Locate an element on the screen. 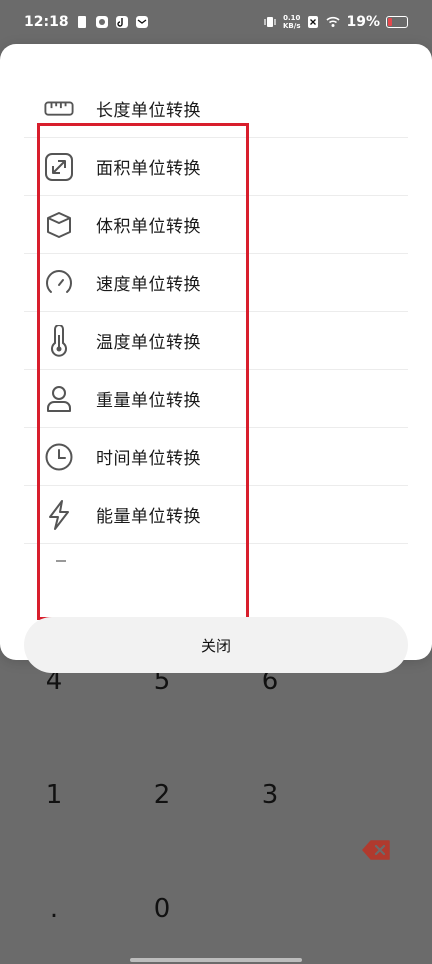 This screenshot has height=964, width=432. net-speed-unit: KB/s is located at coordinates (292, 26).